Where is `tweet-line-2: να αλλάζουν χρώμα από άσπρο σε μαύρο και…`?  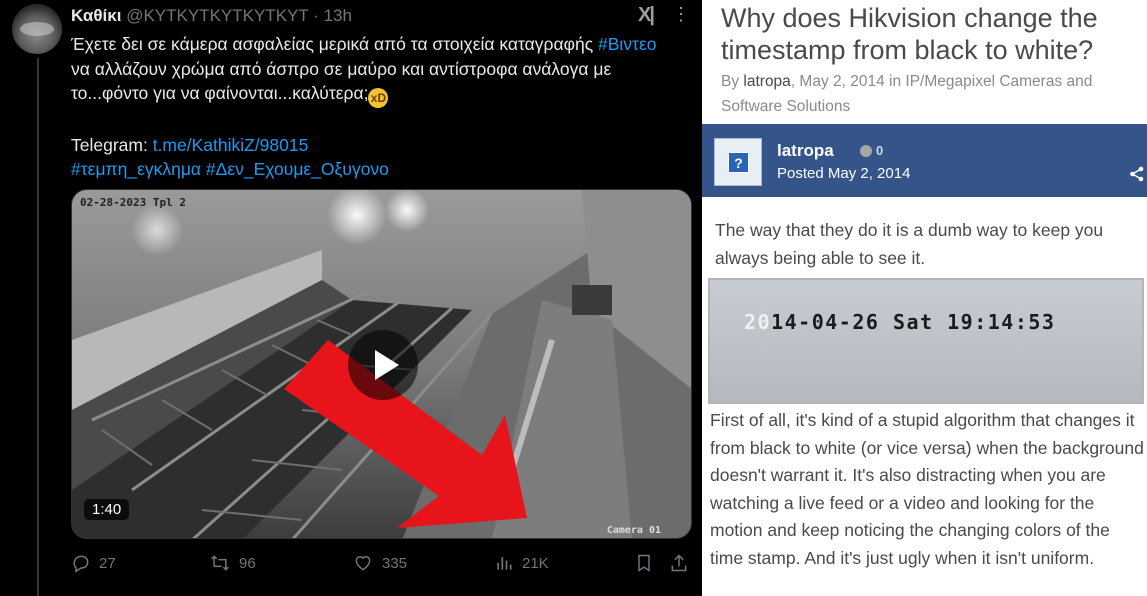 tweet-line-2: να αλλάζουν χρώμα από άσπρο σε μαύρο και… is located at coordinates (341, 68).